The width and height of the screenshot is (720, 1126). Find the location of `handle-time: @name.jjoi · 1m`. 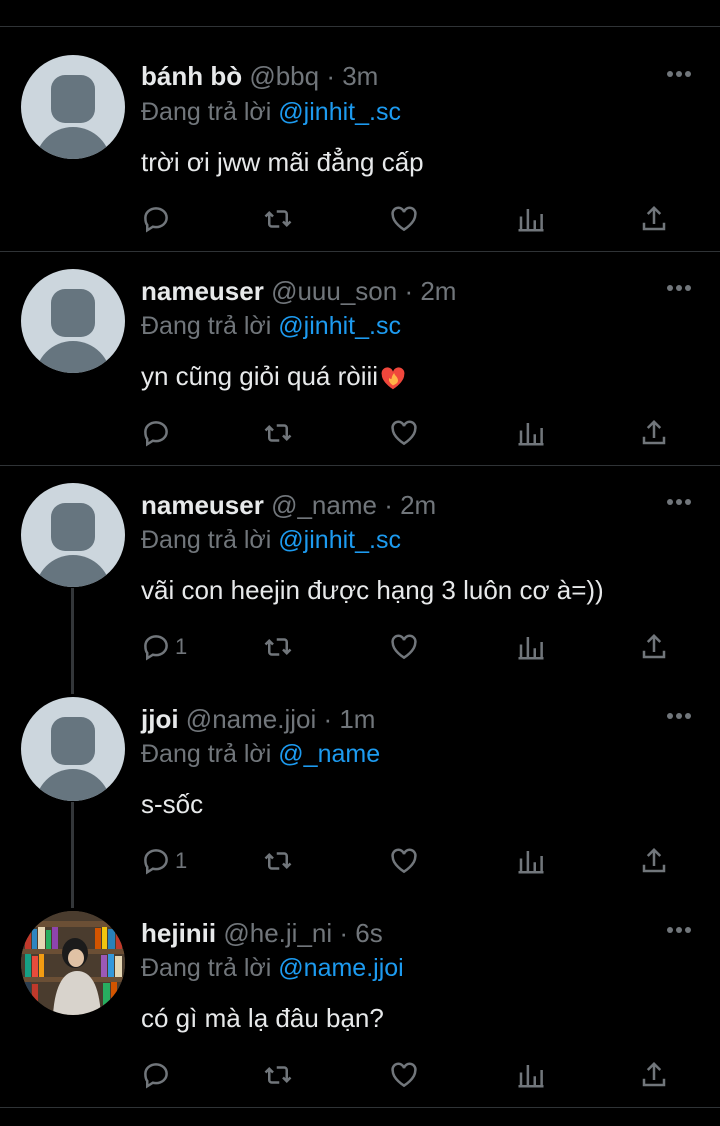

handle-time: @name.jjoi · 1m is located at coordinates (280, 719).